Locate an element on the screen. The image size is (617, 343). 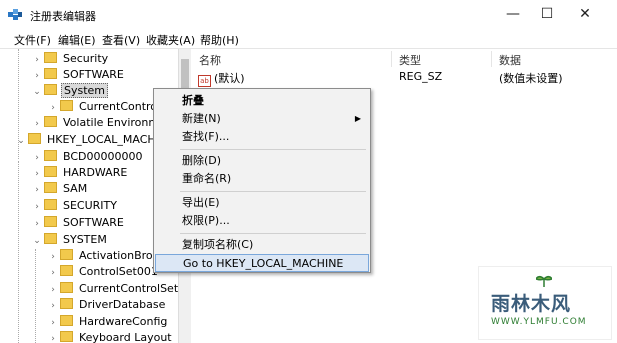
tree-node-security-hklm: › SECURITY is located at coordinates (75, 206).